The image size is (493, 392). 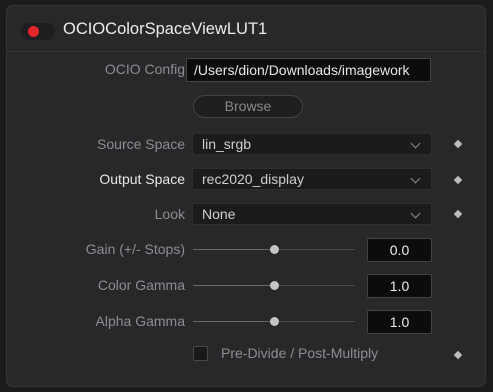 I want to click on ocio-config-label: OCIO Config, so click(x=144, y=69).